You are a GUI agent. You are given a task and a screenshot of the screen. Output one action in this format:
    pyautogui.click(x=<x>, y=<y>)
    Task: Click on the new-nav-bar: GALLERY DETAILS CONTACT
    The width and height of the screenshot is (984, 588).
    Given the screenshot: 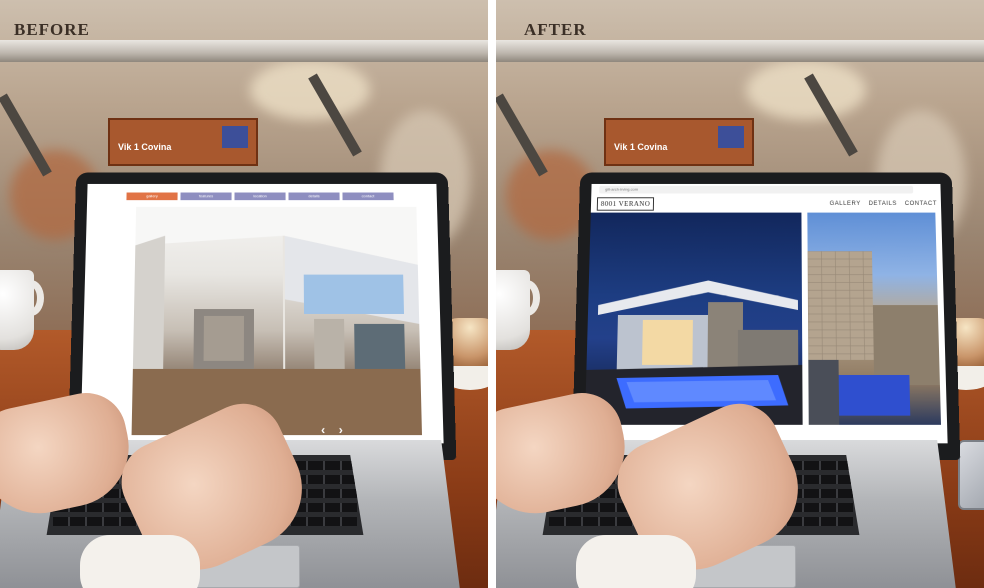 What is the action you would take?
    pyautogui.click(x=884, y=204)
    